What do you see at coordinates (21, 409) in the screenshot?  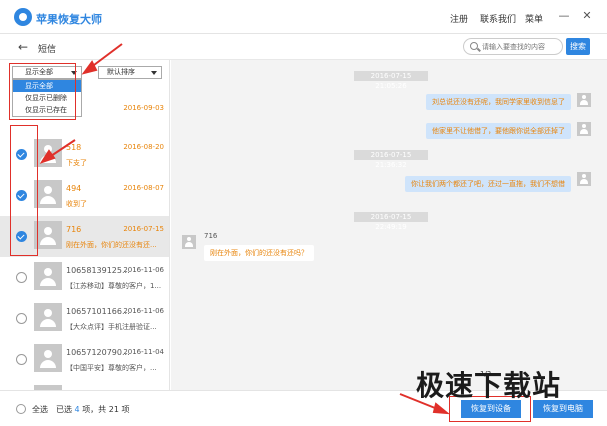 I see `select-all-radio` at bounding box center [21, 409].